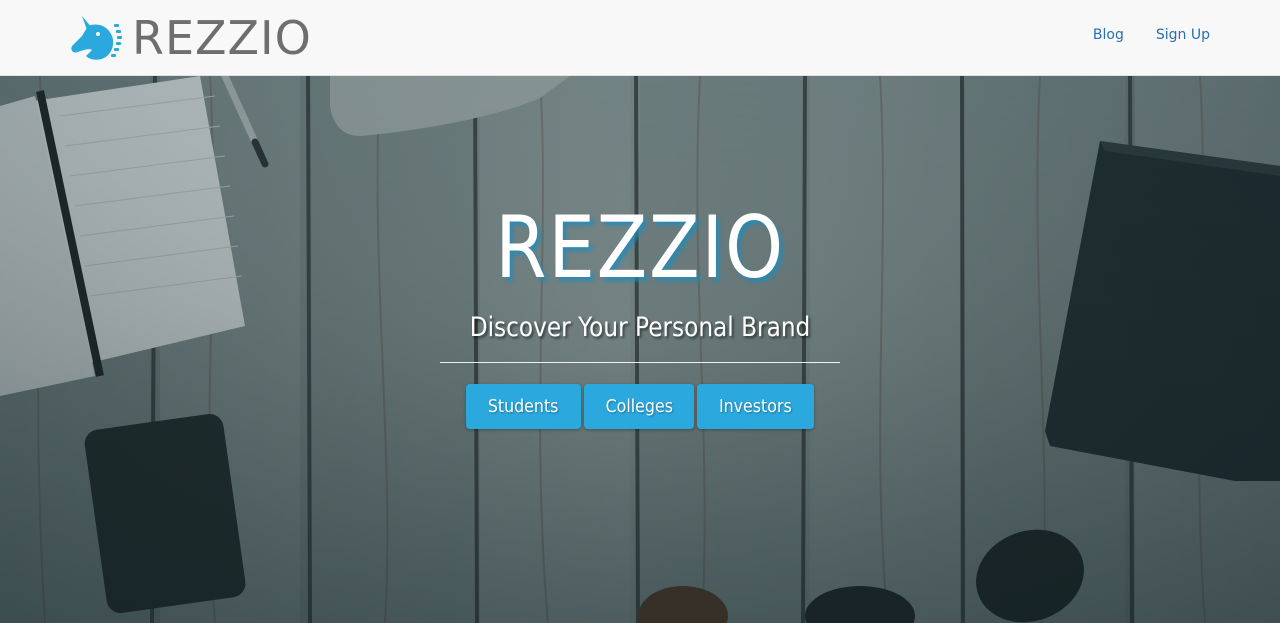 This screenshot has width=1280, height=623. What do you see at coordinates (640, 327) in the screenshot?
I see `hero-subtitle: Discover Your Personal Brand` at bounding box center [640, 327].